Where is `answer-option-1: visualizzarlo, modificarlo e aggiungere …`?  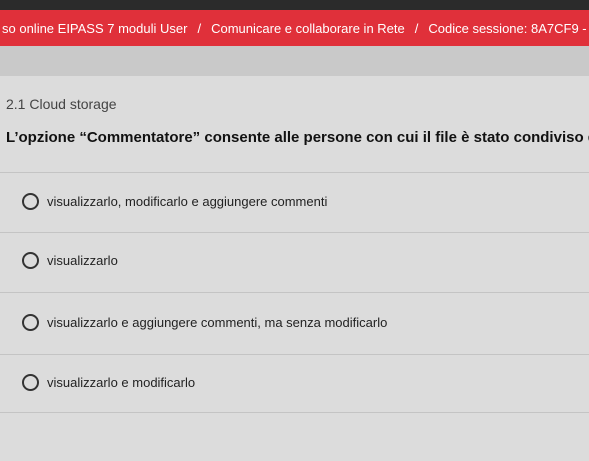
answer-option-1: visualizzarlo, modificarlo e aggiungere … is located at coordinates (302, 201).